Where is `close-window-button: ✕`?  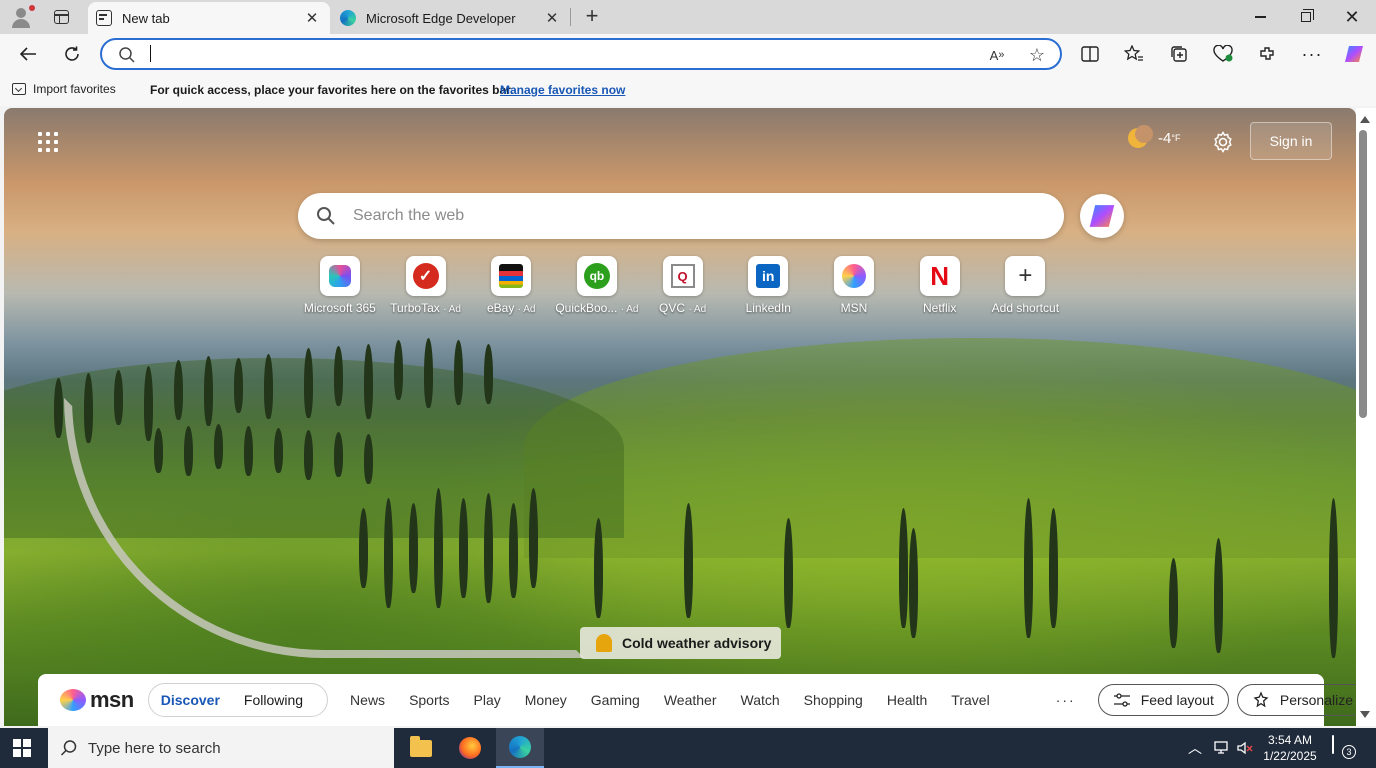
close-window-button: ✕ is located at coordinates (1352, 17).